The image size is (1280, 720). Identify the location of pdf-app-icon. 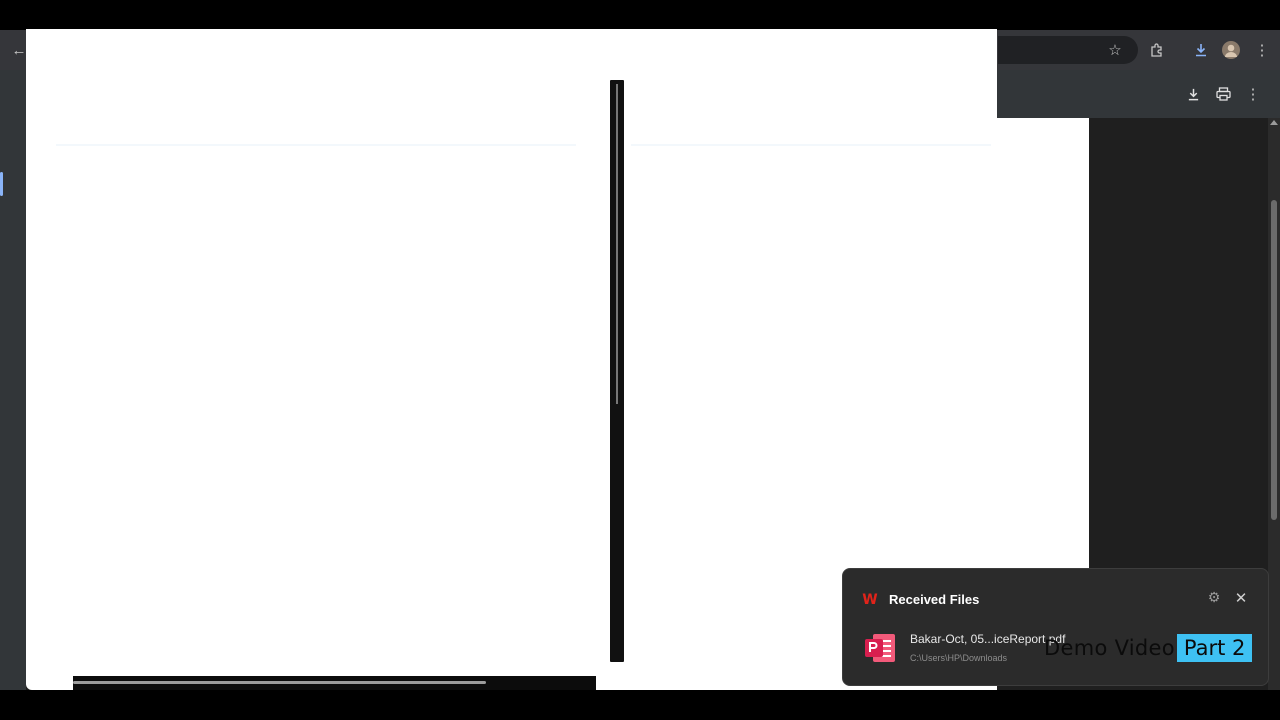
(880, 648).